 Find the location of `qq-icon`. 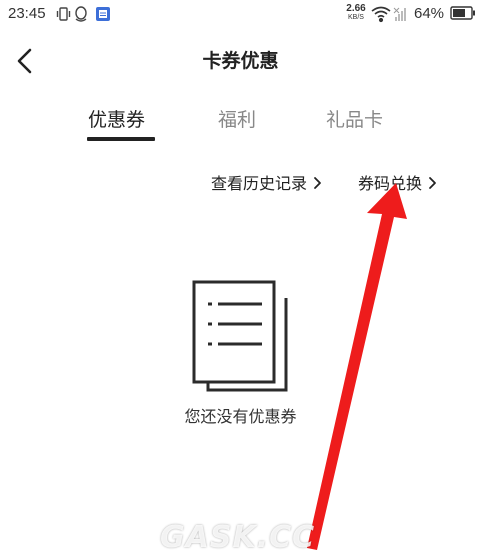

qq-icon is located at coordinates (81, 14).